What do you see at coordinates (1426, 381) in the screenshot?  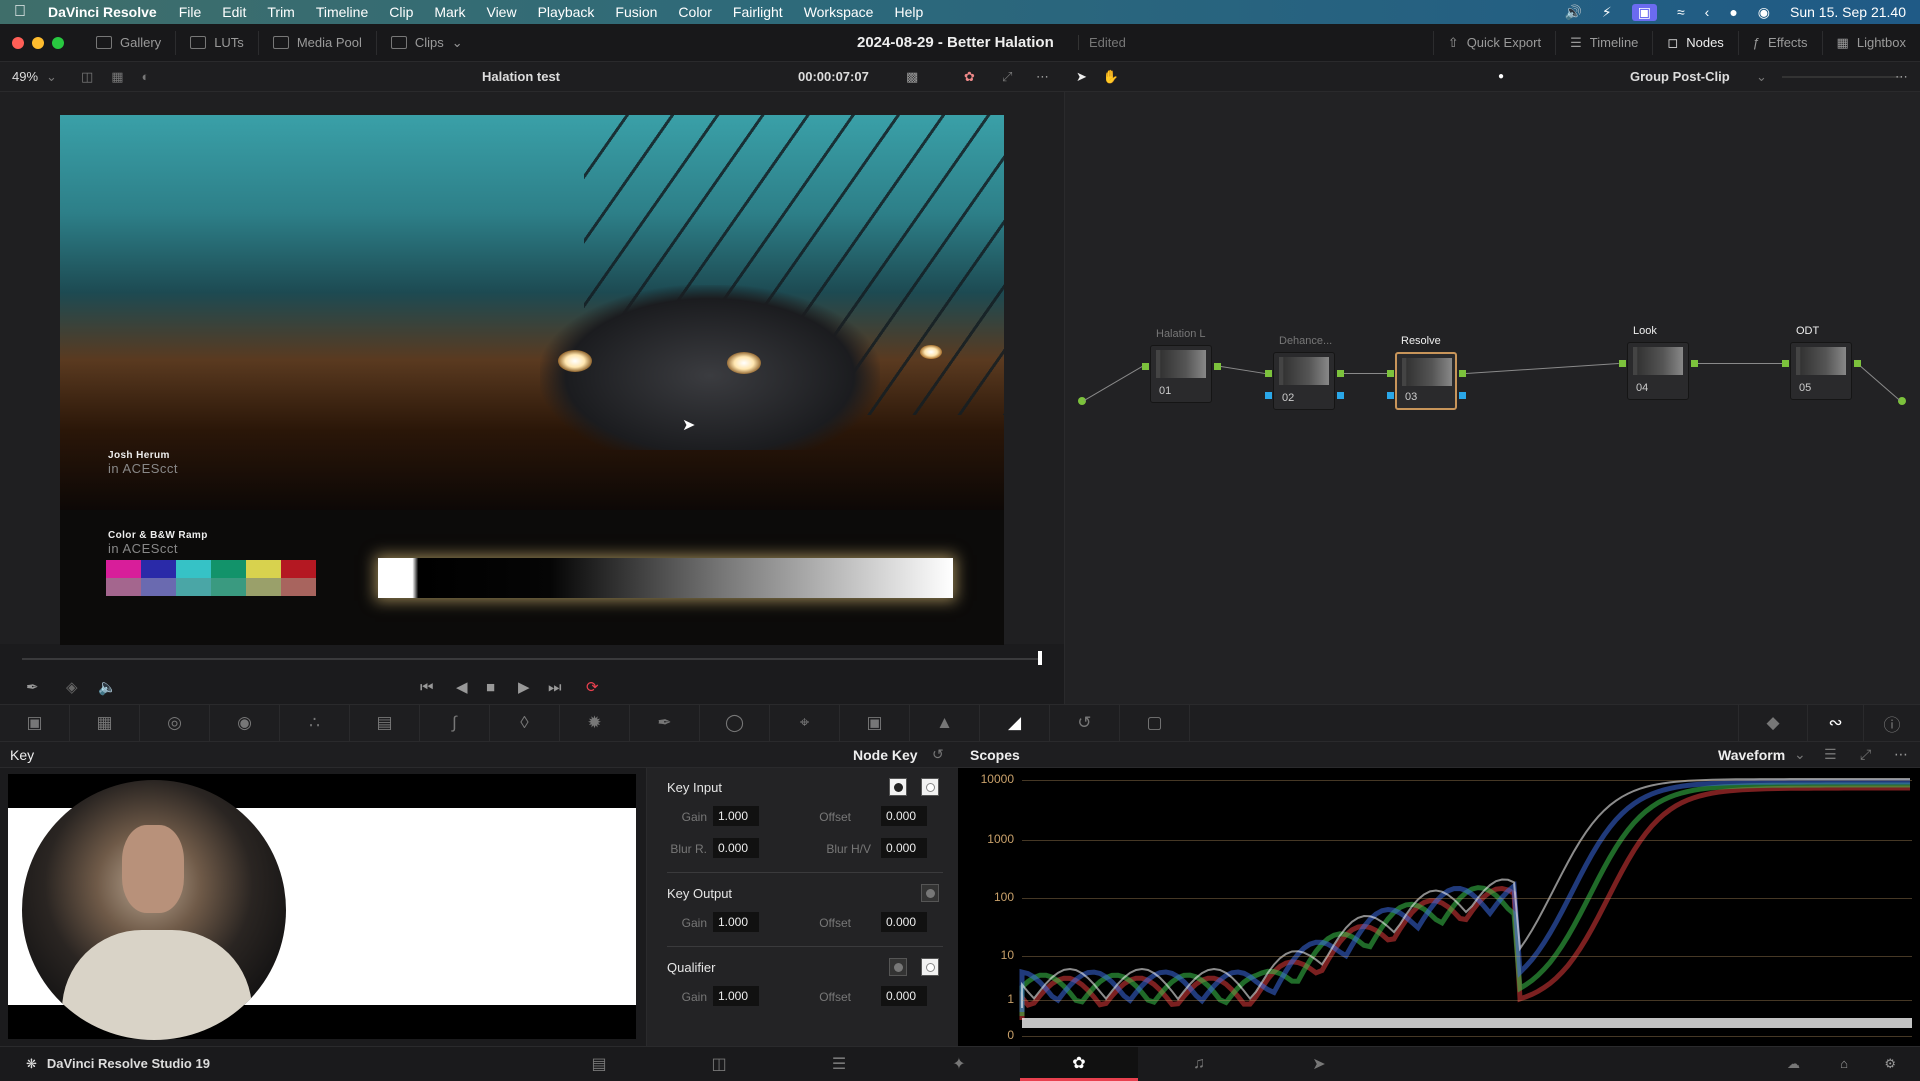 I see `node-03: 03` at bounding box center [1426, 381].